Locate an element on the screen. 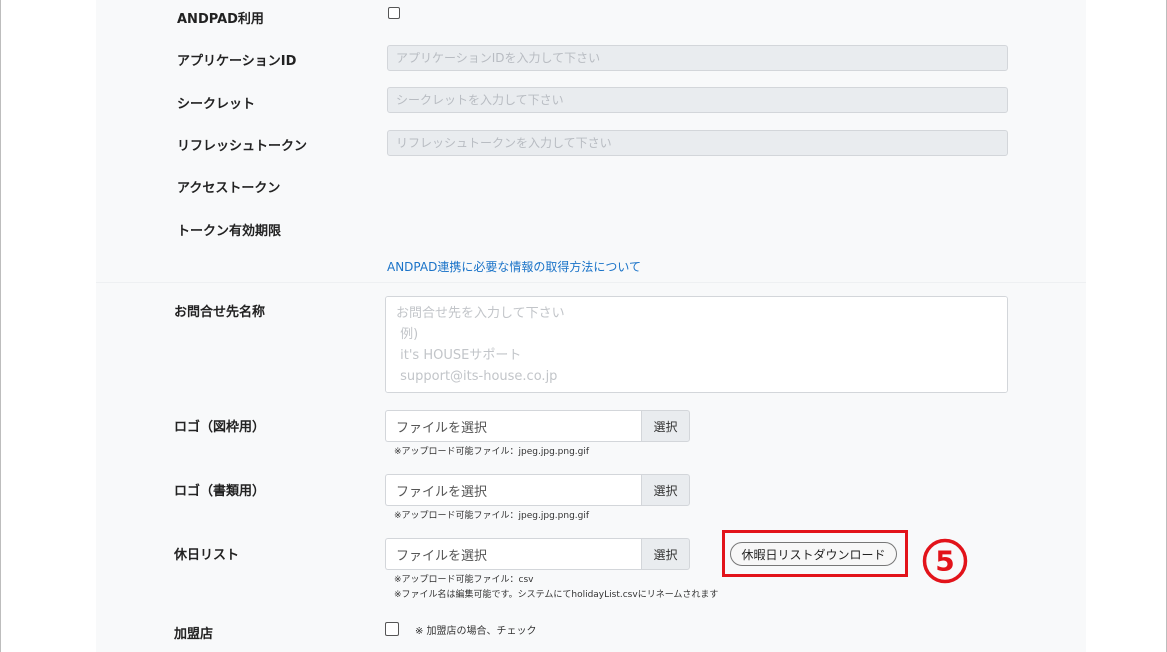  contact-name-textarea is located at coordinates (696, 344).